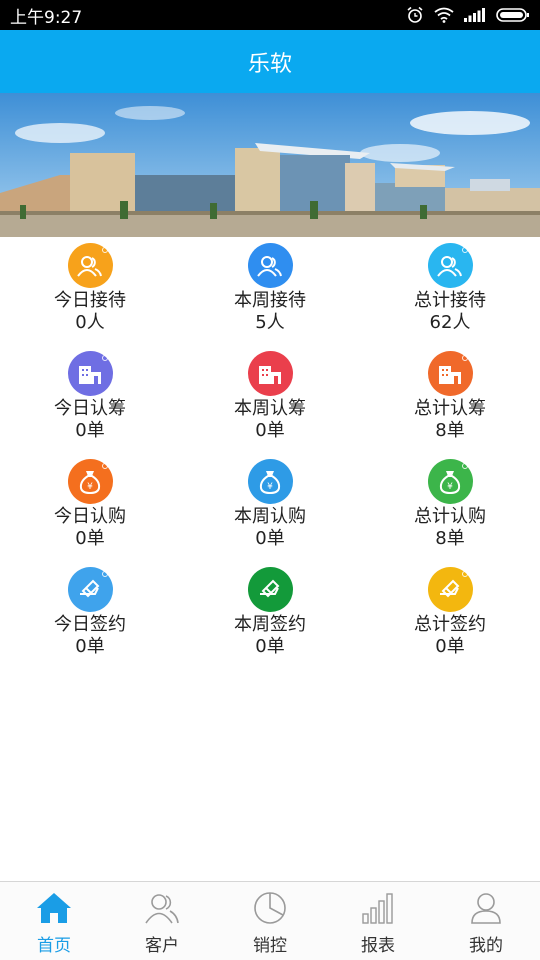 The image size is (540, 960). I want to click on stat-label: 本周接待, so click(270, 300).